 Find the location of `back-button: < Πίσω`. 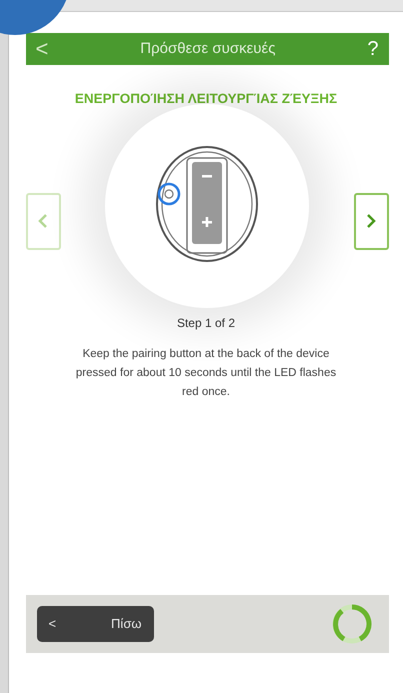

back-button: < Πίσω is located at coordinates (95, 624).